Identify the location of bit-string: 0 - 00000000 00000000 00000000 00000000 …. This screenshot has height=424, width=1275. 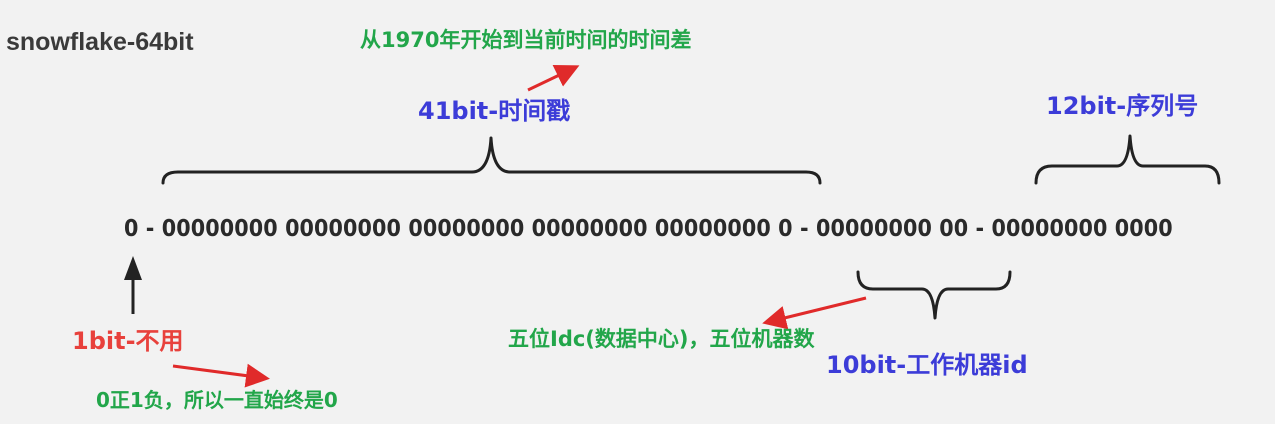
(648, 229).